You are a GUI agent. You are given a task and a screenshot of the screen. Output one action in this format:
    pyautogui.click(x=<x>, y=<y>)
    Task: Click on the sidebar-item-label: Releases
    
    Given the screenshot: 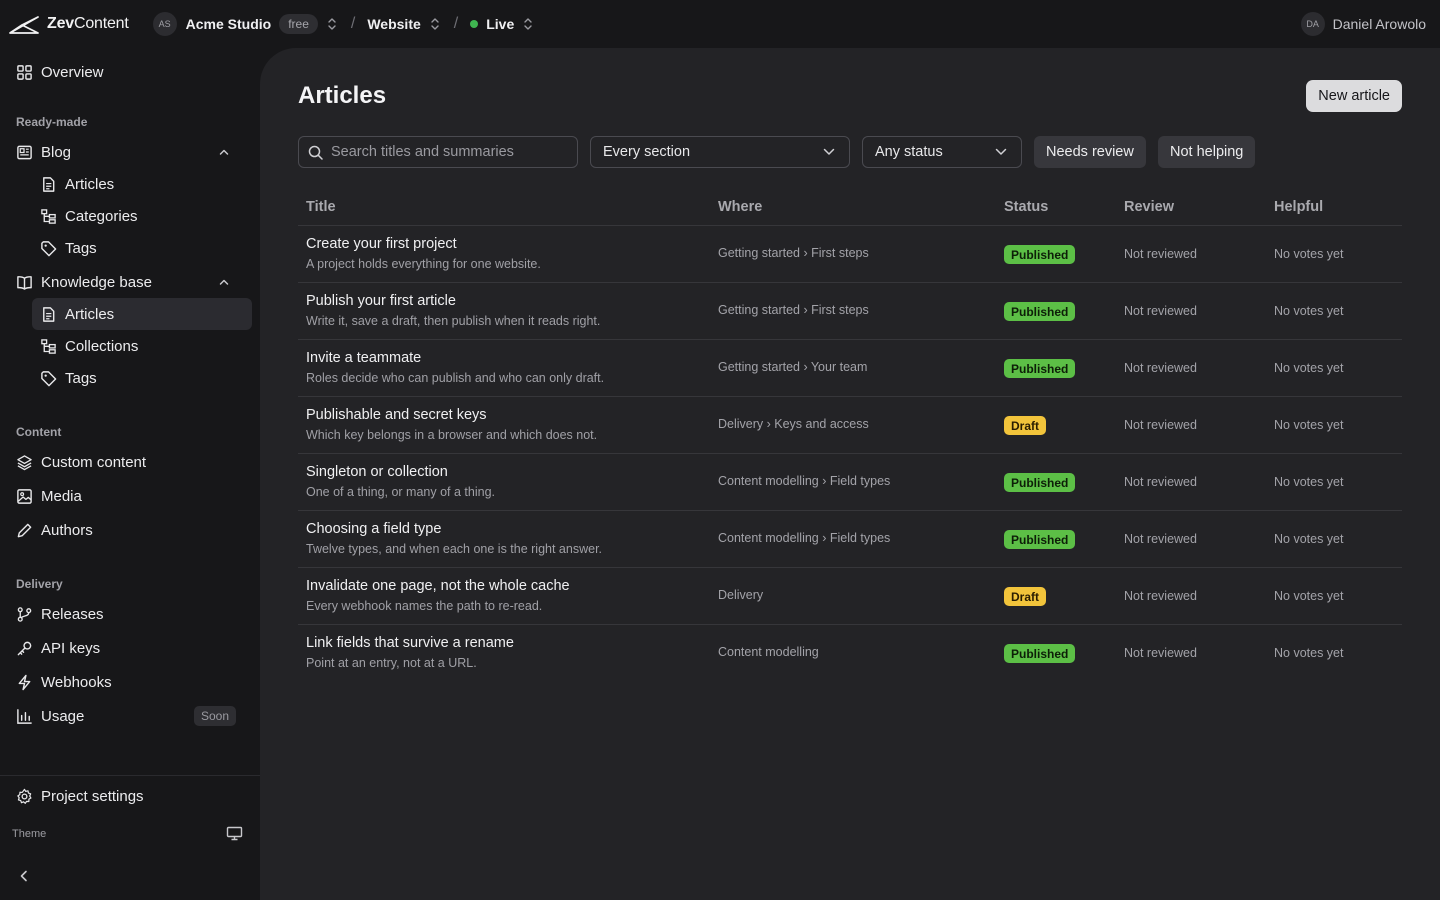 What is the action you would take?
    pyautogui.click(x=72, y=614)
    